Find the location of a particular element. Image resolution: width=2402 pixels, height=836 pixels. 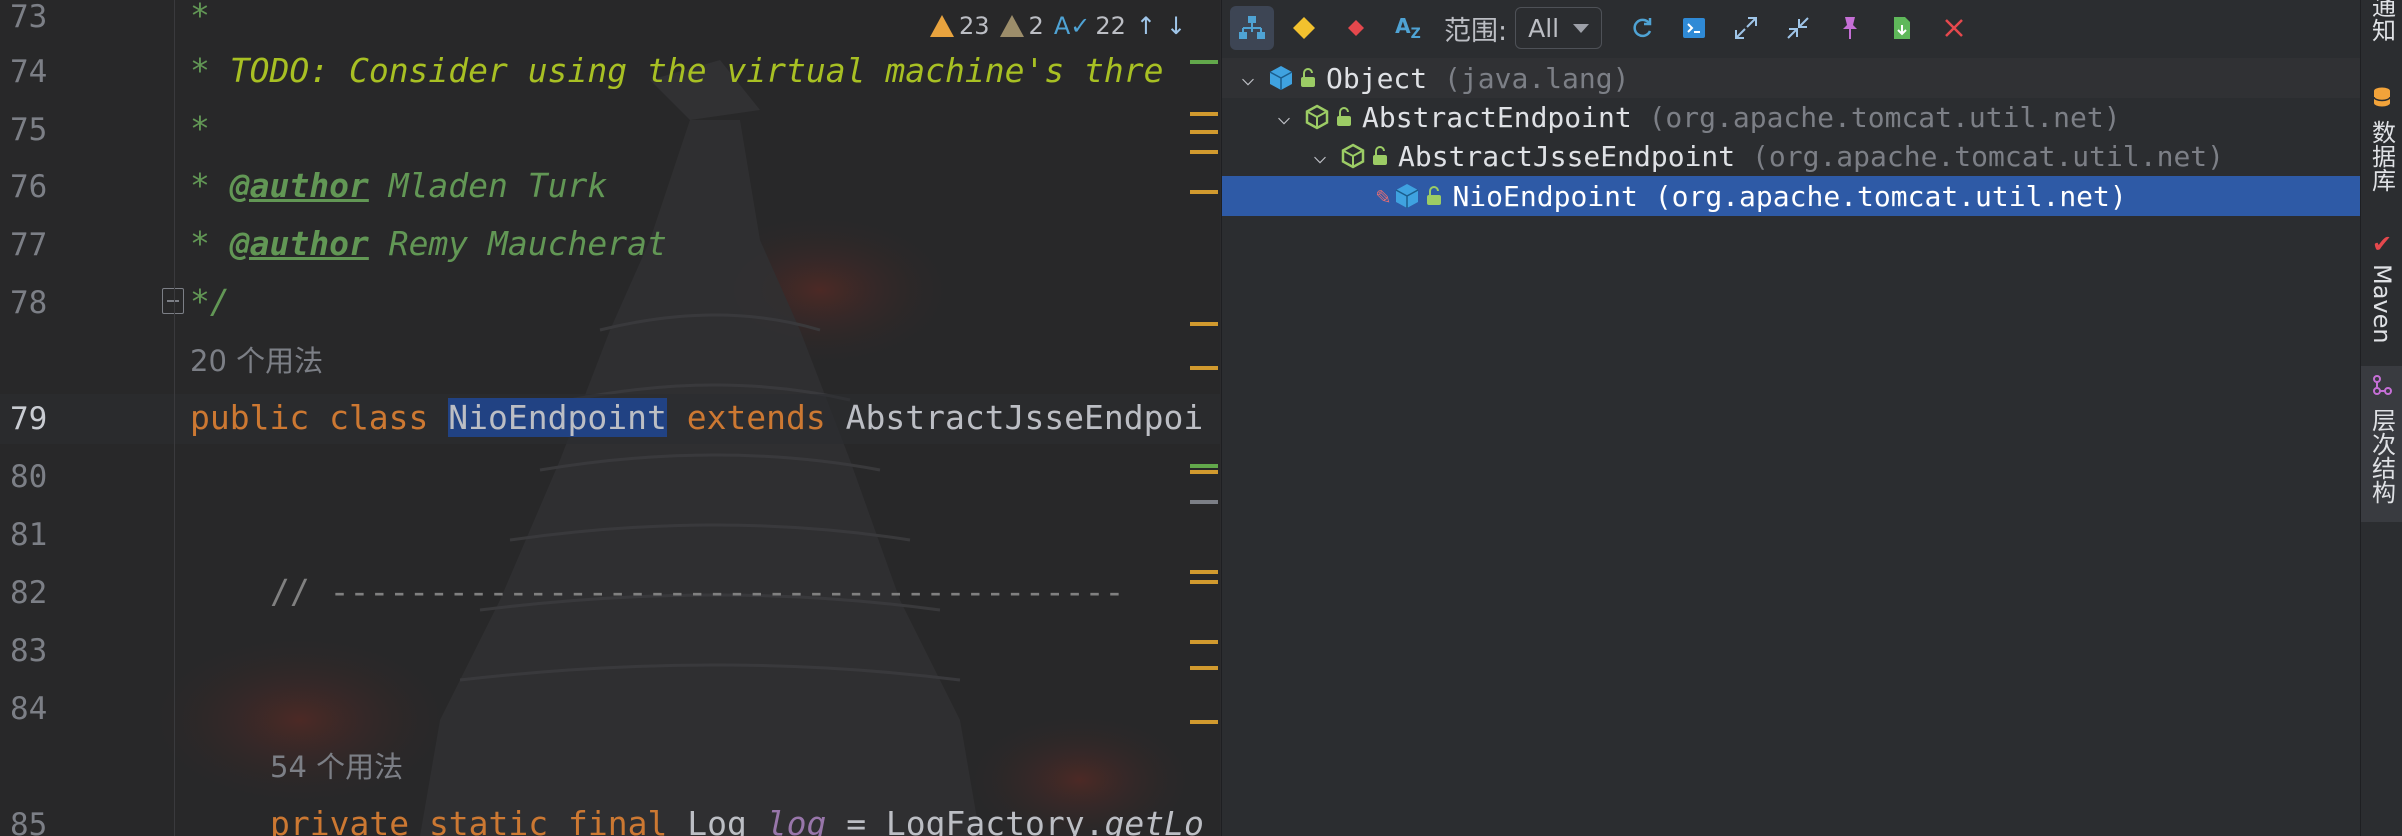

weak-warnings-counter: 2 is located at coordinates (1021, 26).